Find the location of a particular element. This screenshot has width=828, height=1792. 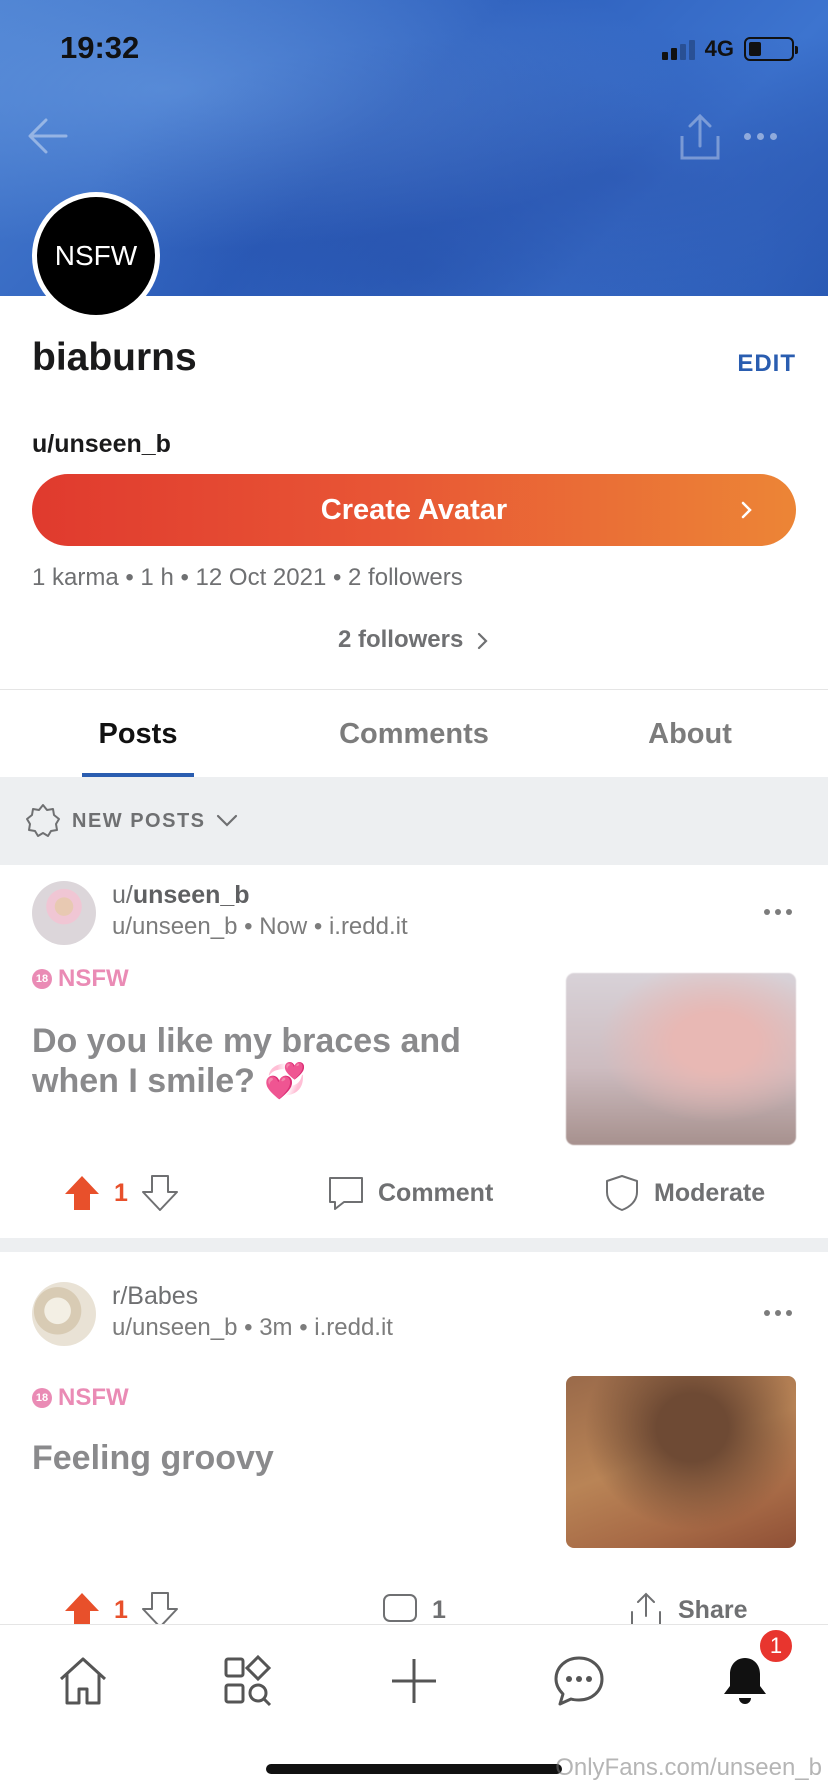

avatar-nsfw-label: NSFW is located at coordinates (96, 256).